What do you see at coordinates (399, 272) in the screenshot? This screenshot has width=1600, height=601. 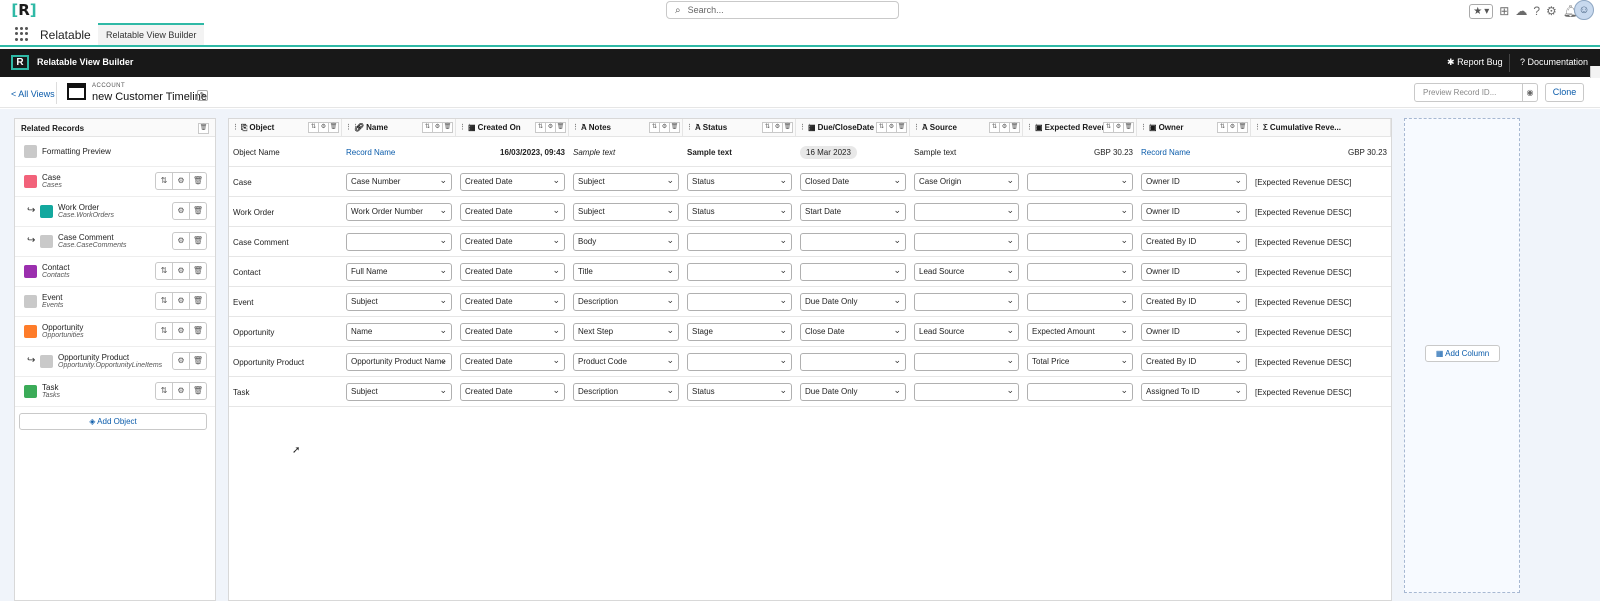 I see `field-select: Full Name` at bounding box center [399, 272].